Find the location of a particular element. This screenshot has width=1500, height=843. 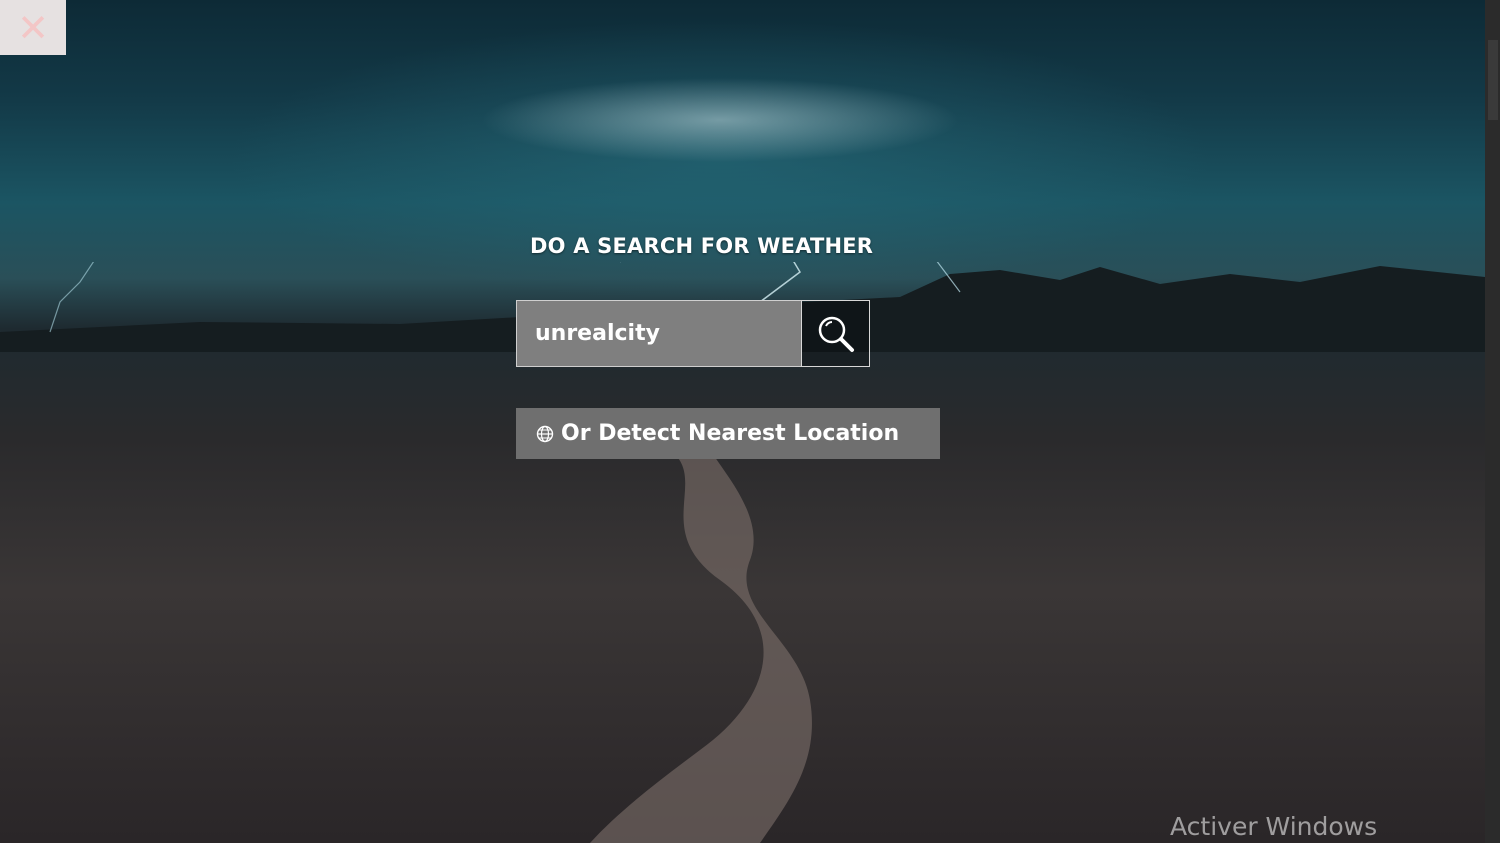

close-button: ✕ is located at coordinates (33, 27).